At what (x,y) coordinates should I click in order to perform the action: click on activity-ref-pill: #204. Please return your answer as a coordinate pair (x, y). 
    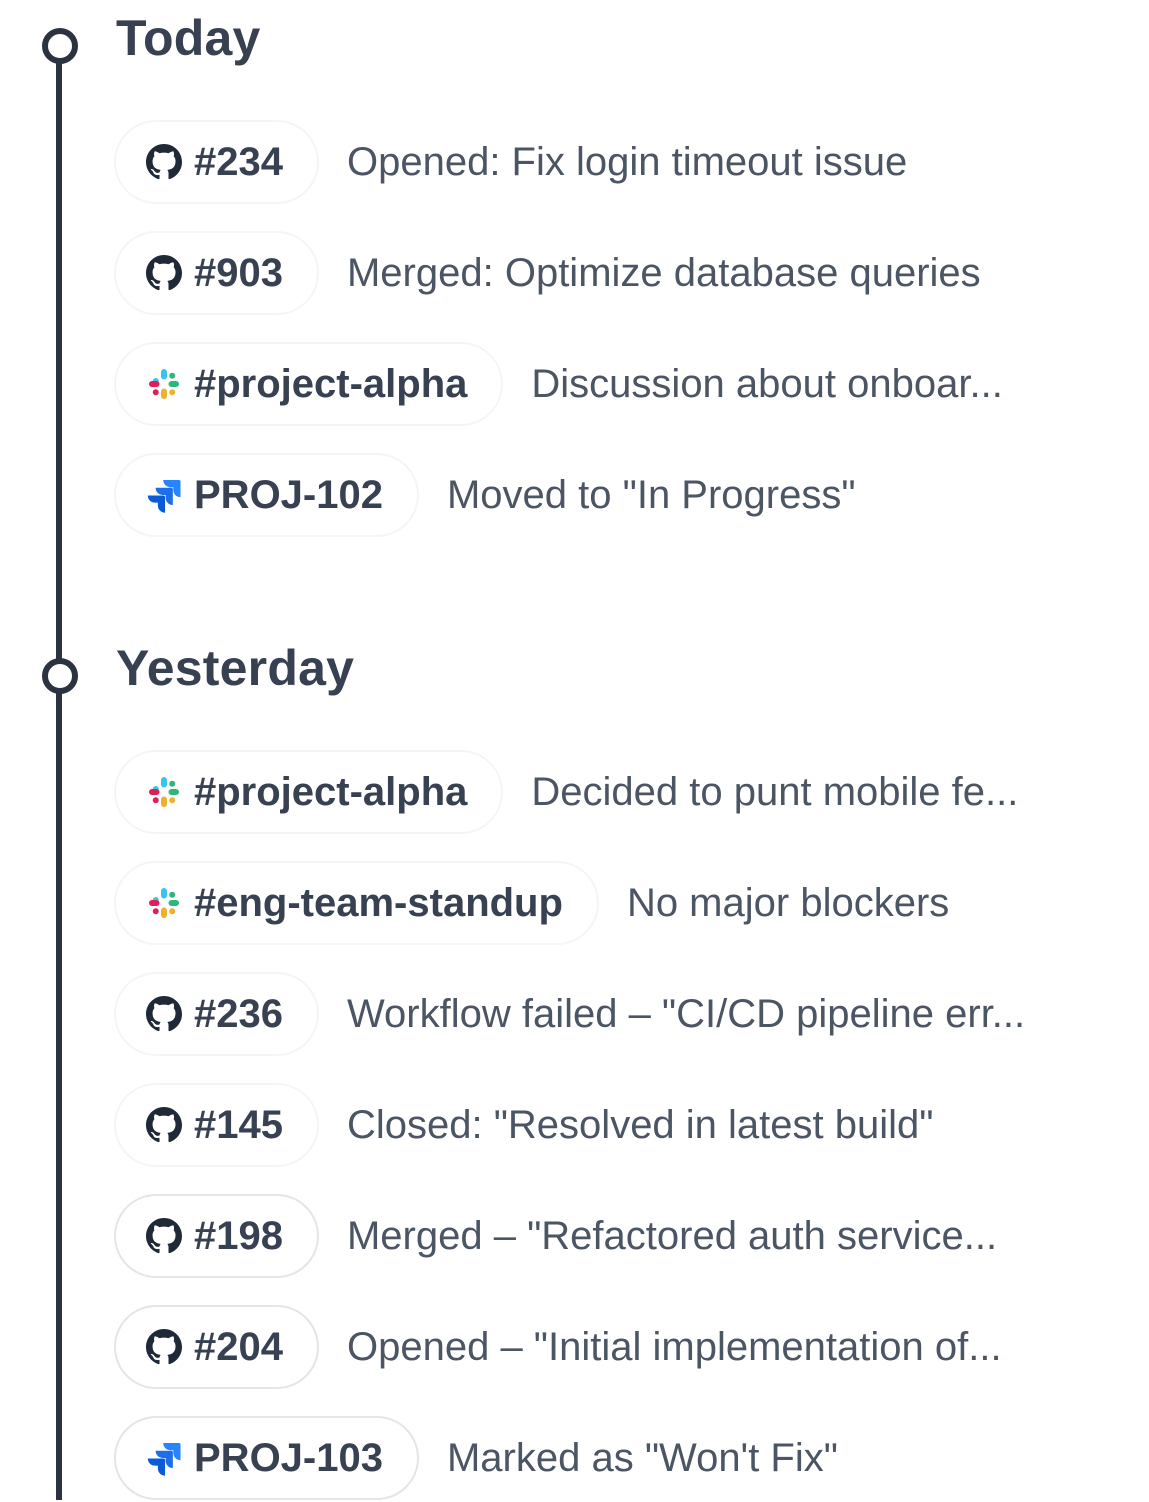
    Looking at the image, I should click on (216, 1347).